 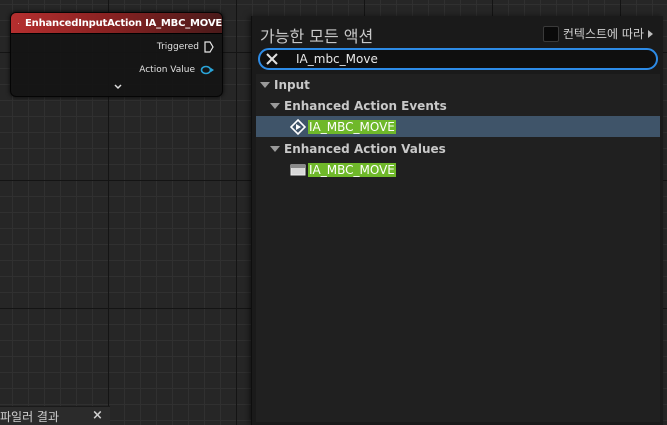 What do you see at coordinates (298, 169) in the screenshot?
I see `value-getter-icon` at bounding box center [298, 169].